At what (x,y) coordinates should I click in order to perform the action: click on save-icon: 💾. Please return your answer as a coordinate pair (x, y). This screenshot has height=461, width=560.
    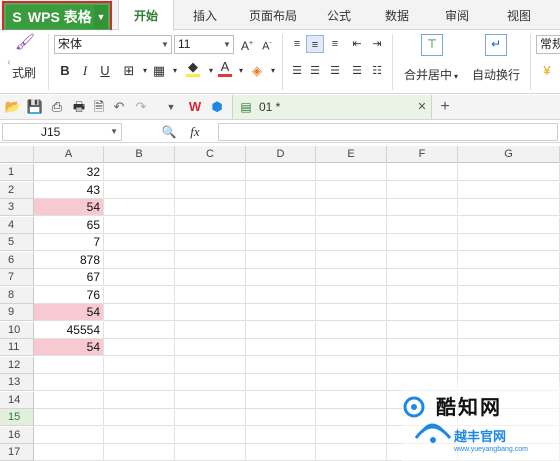
    Looking at the image, I should click on (35, 107).